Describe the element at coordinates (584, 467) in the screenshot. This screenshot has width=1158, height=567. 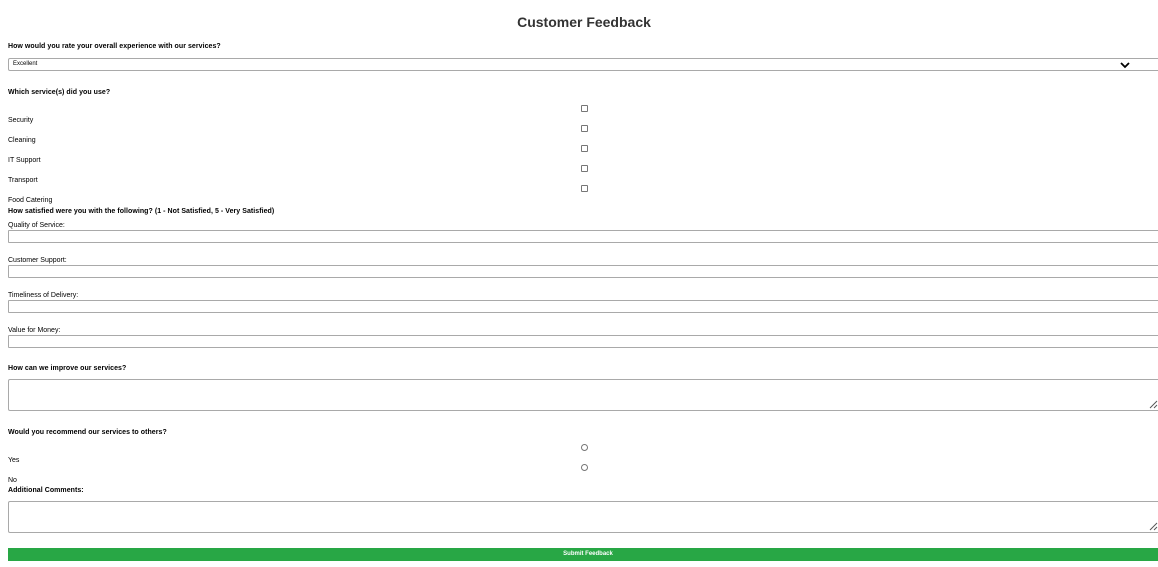
I see `radio-no` at that location.